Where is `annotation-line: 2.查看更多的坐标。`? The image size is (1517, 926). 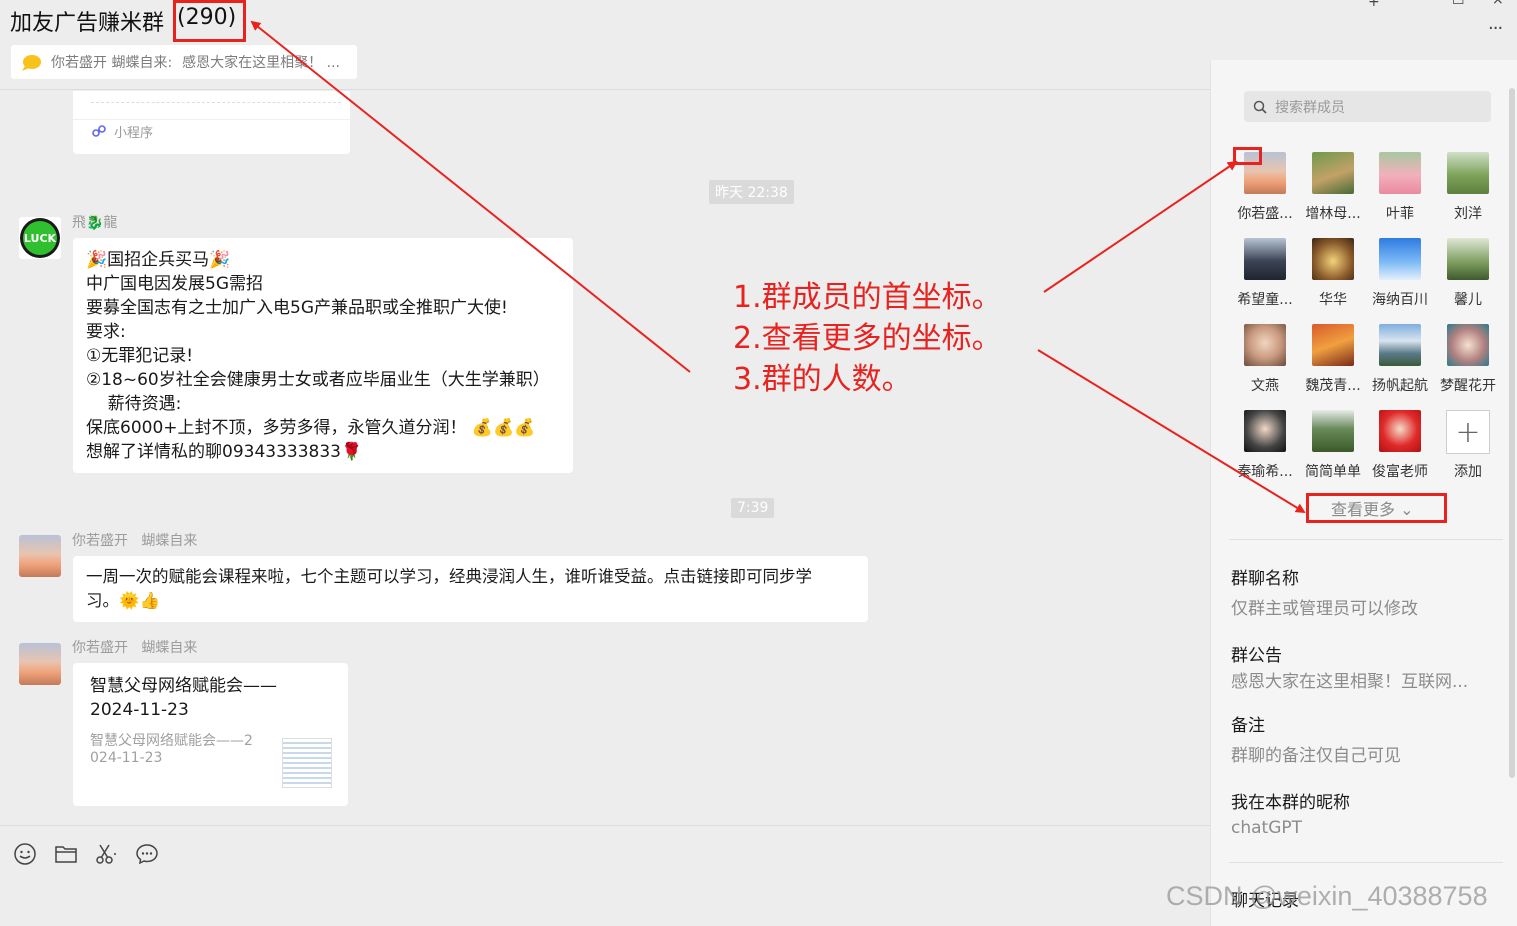
annotation-line: 2.查看更多的坐标。 is located at coordinates (867, 338).